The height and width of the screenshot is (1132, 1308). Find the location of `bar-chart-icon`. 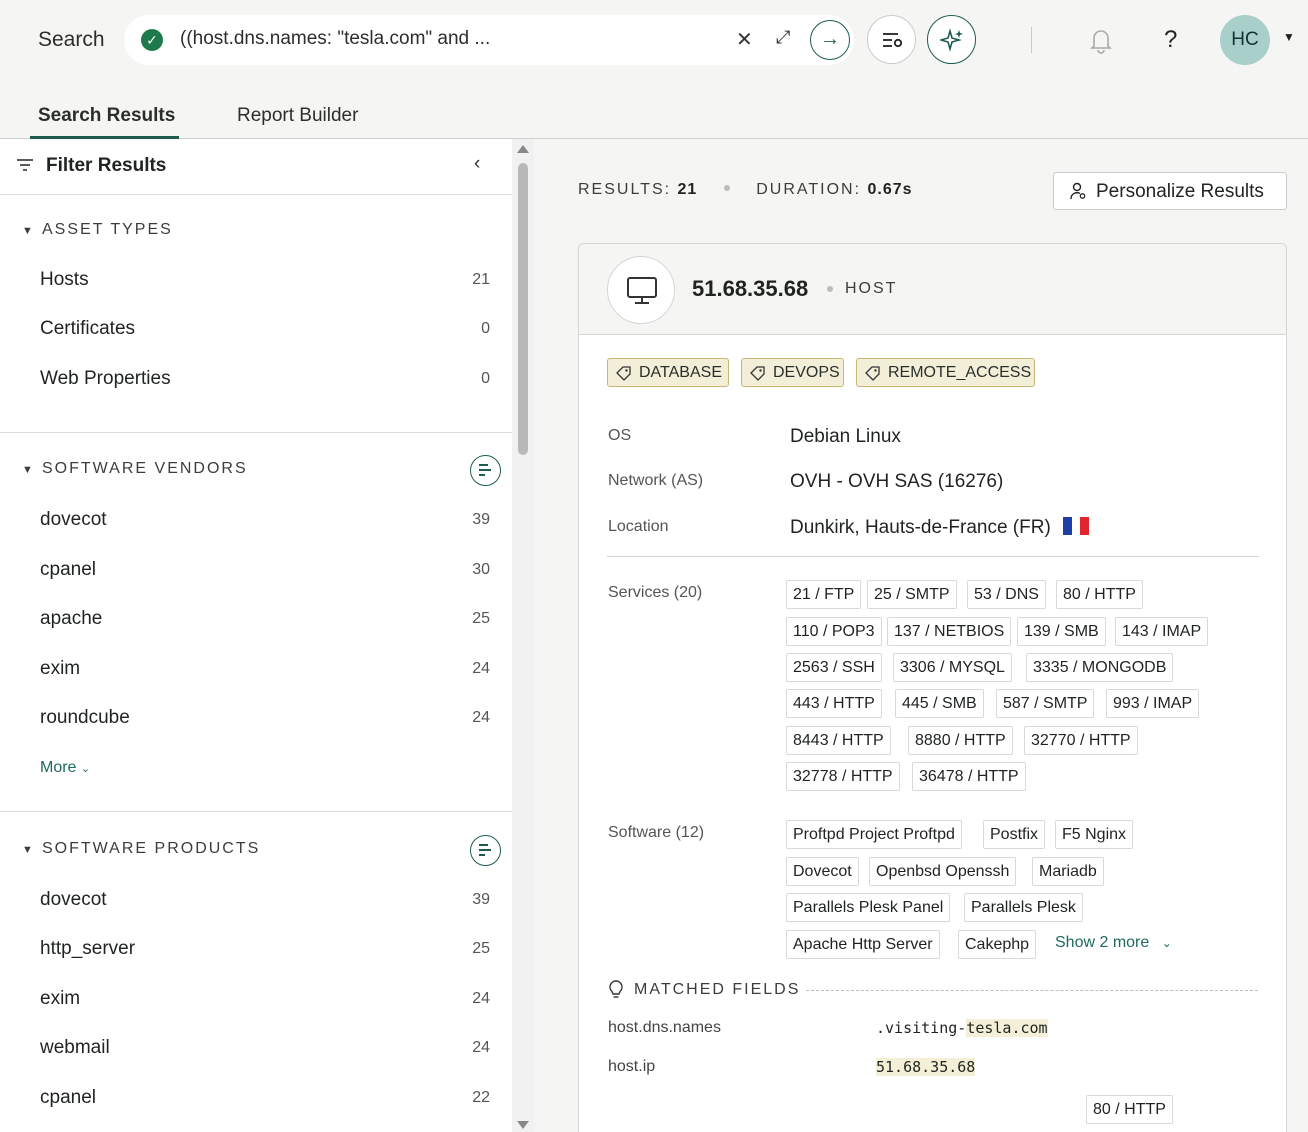

bar-chart-icon is located at coordinates (485, 850).